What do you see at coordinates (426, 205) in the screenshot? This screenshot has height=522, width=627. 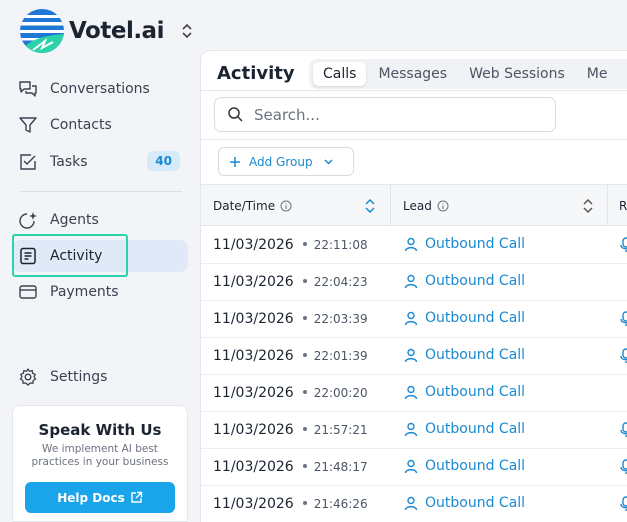 I see `column-header-lead: Lead` at bounding box center [426, 205].